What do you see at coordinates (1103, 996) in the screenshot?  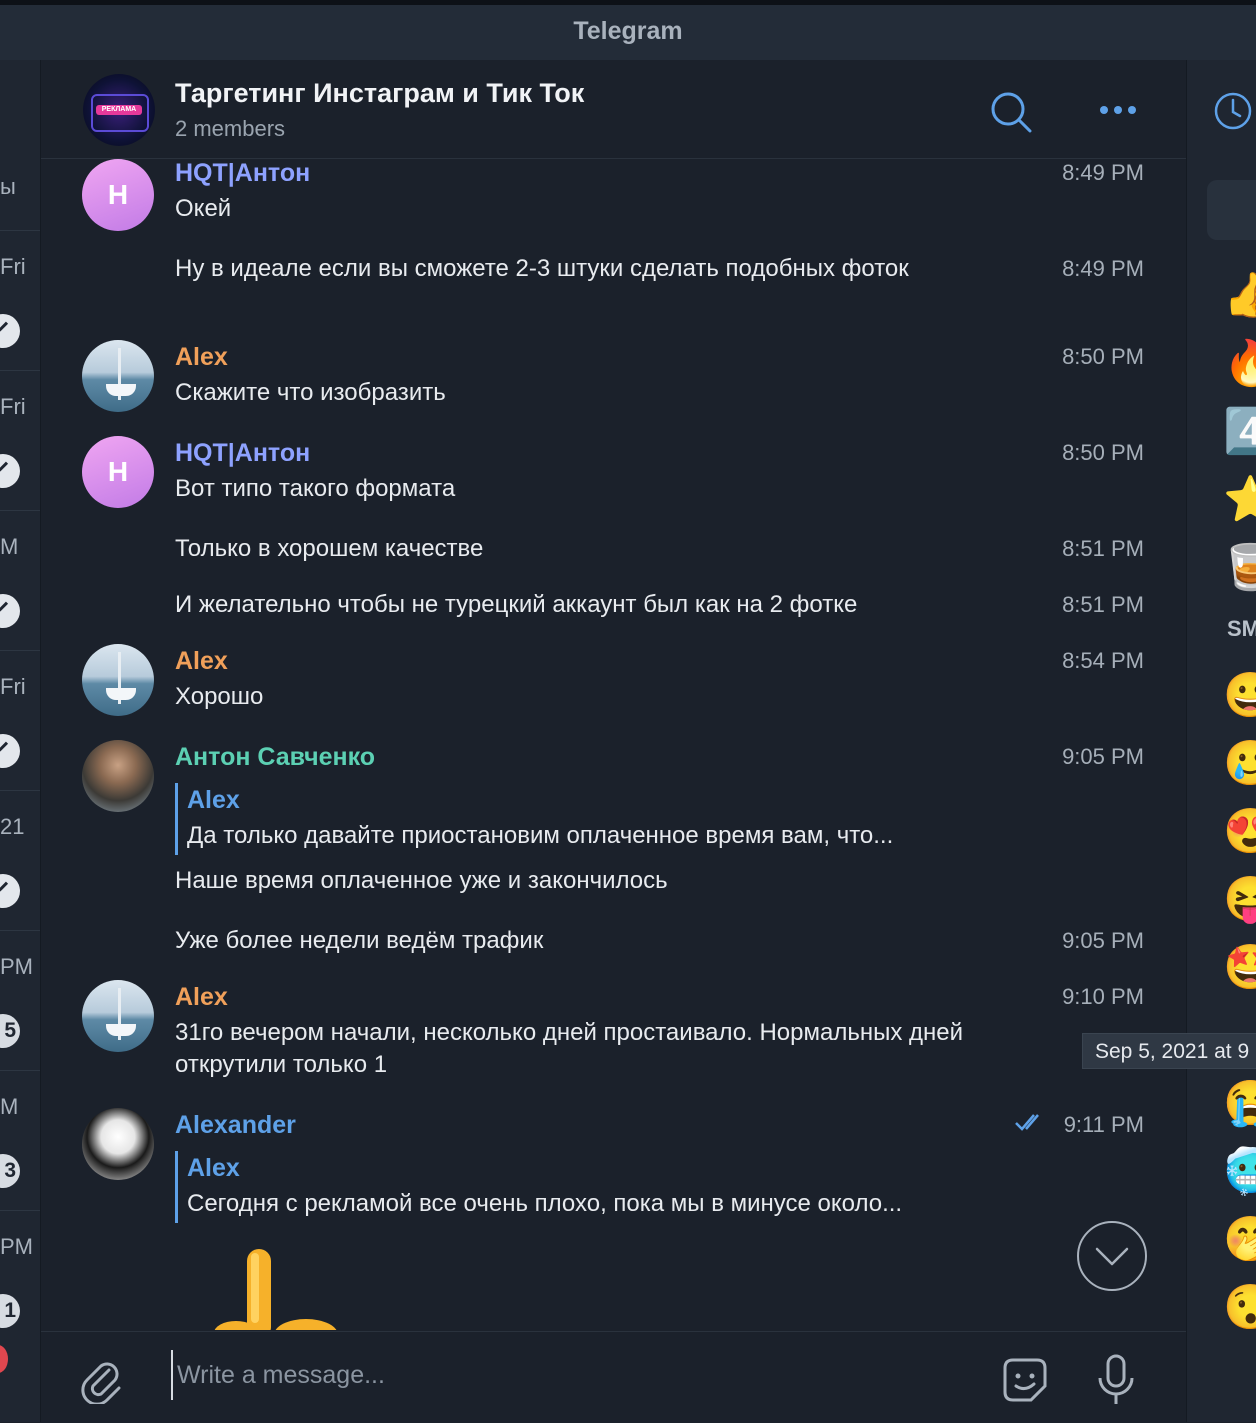 I see `message-time: 9:10 PM` at bounding box center [1103, 996].